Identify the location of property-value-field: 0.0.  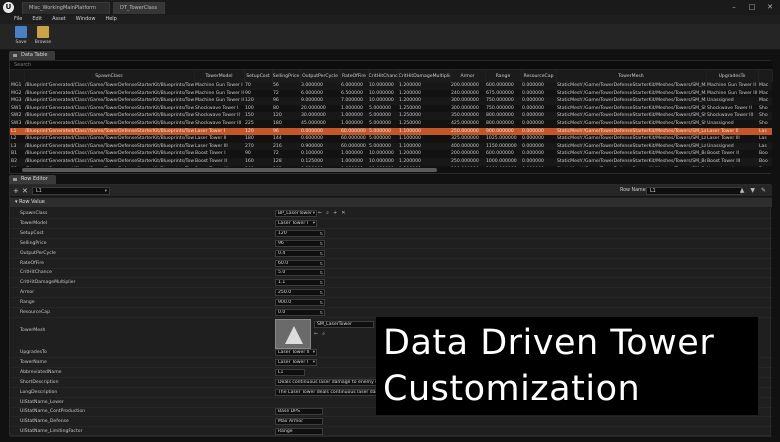
(300, 312).